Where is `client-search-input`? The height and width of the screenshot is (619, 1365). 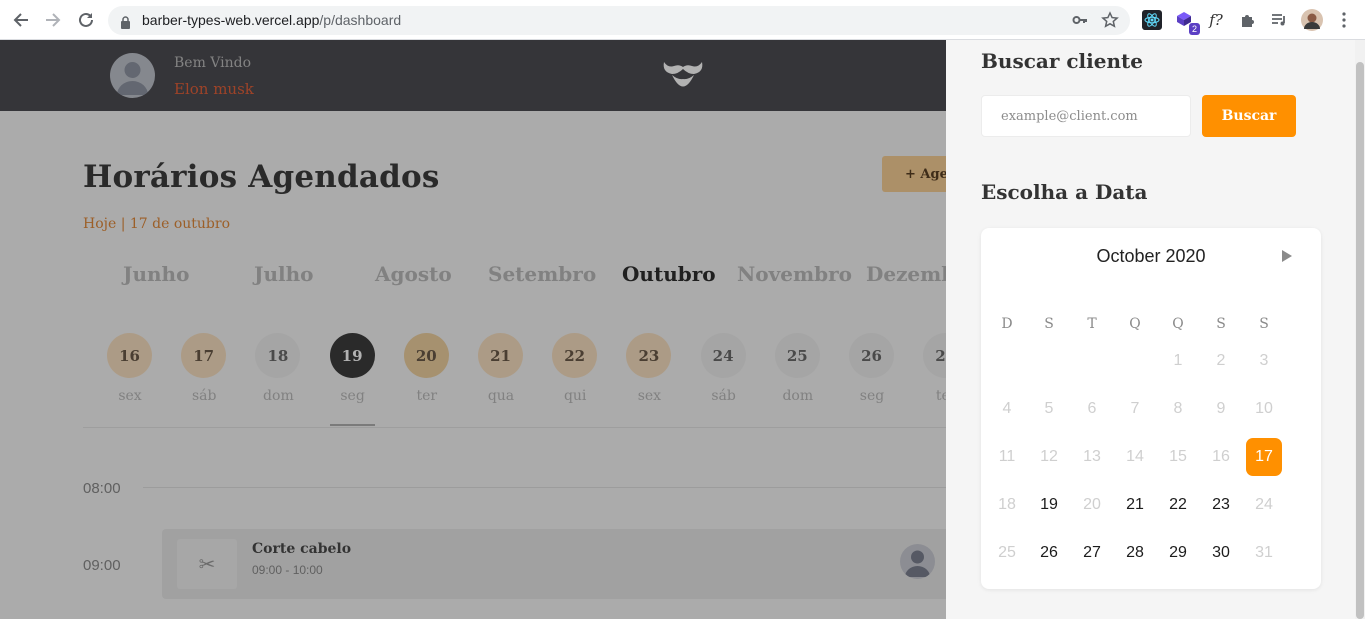 client-search-input is located at coordinates (1086, 116).